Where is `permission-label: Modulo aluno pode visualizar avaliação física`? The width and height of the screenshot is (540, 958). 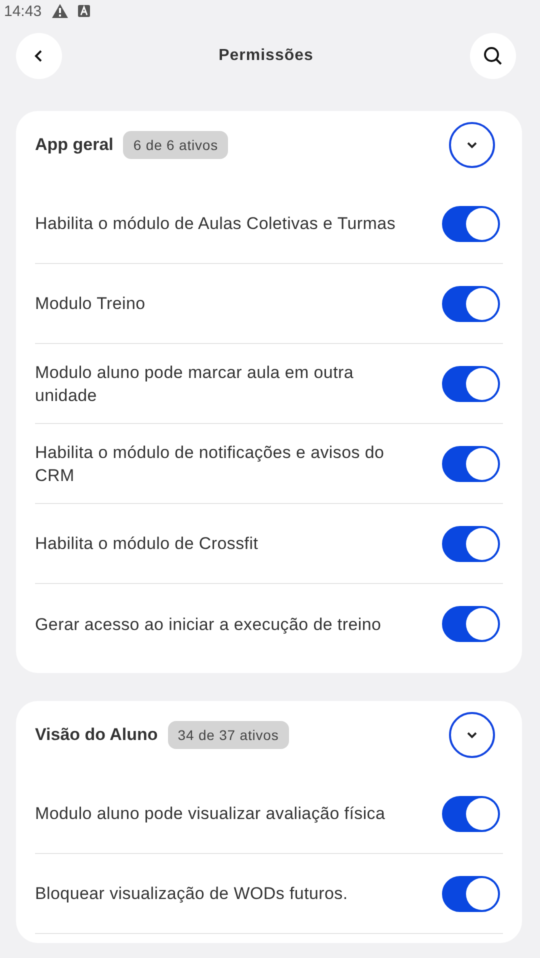
permission-label: Modulo aluno pode visualizar avaliação física is located at coordinates (210, 814).